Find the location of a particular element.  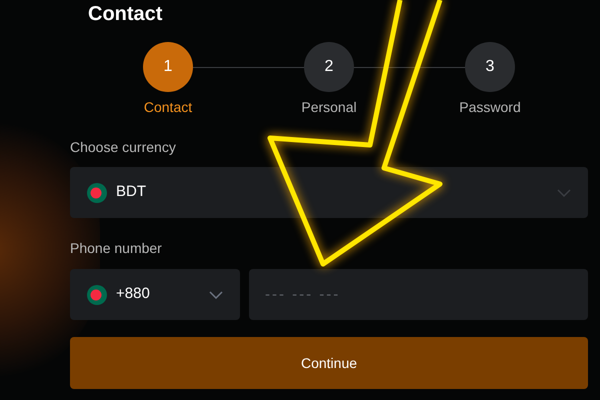

currency-select: BDT is located at coordinates (329, 192).